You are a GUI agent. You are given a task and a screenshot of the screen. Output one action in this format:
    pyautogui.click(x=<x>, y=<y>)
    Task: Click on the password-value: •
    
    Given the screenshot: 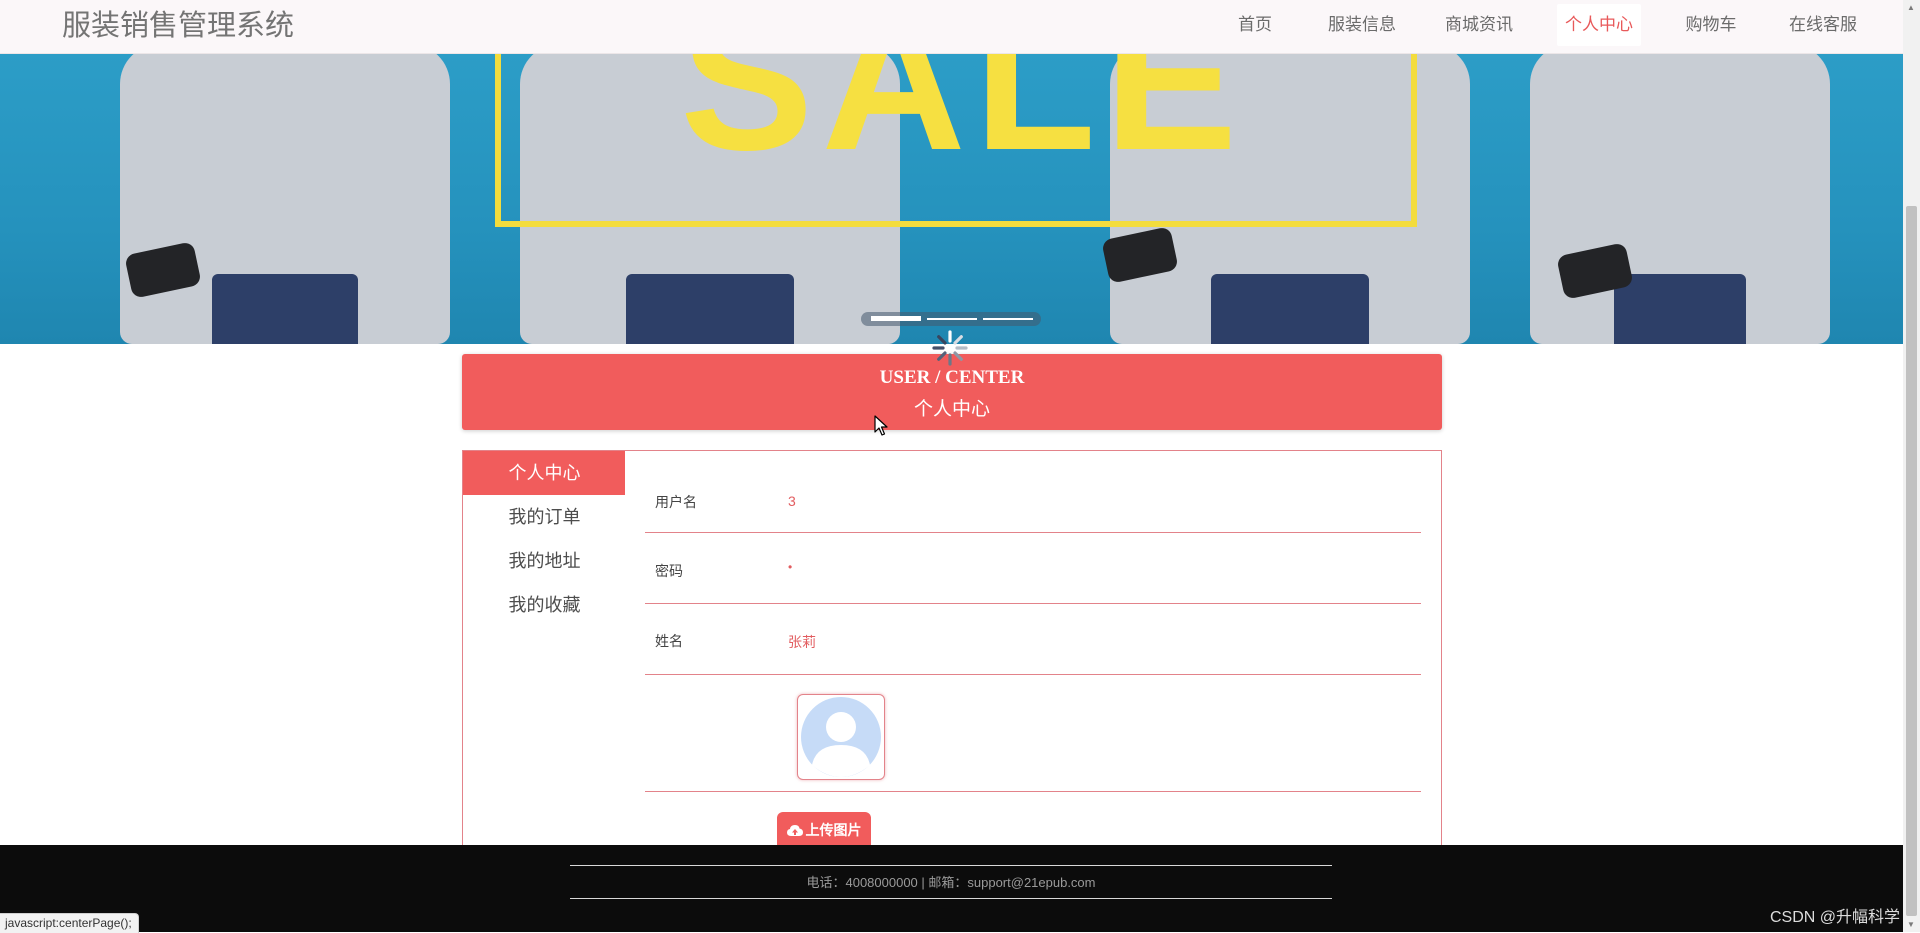 What is the action you would take?
    pyautogui.click(x=790, y=567)
    